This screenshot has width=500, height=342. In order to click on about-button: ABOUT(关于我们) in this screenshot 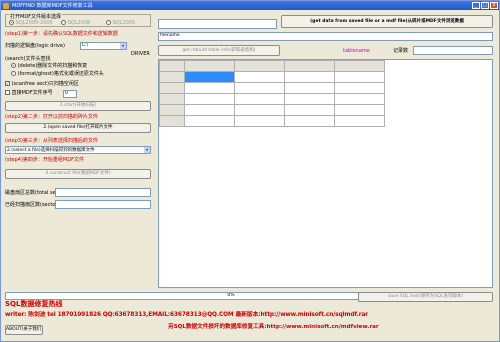, I will do `click(24, 330)`.